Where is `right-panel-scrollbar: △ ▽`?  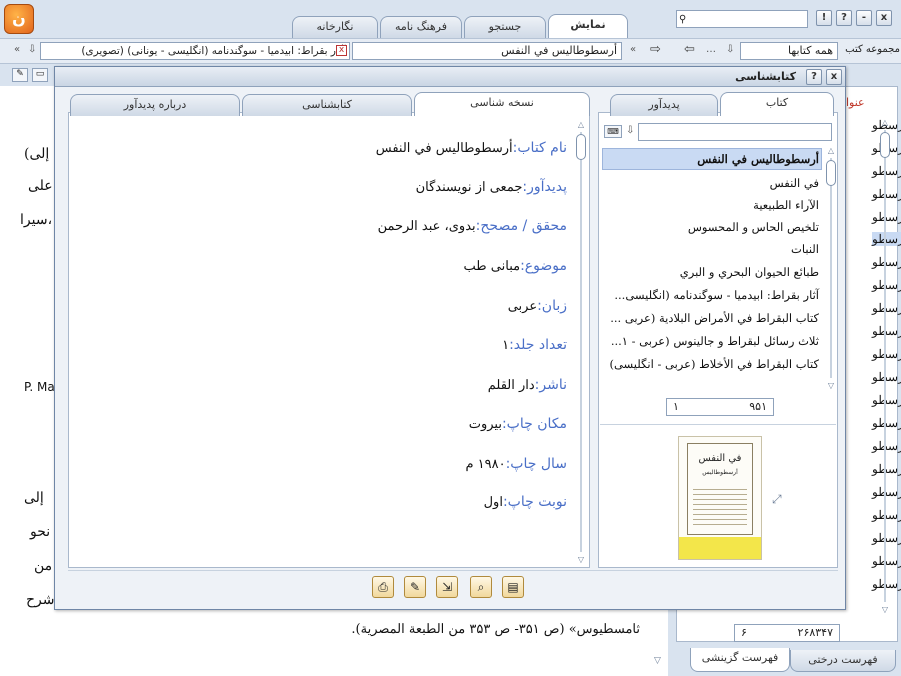
right-panel-scrollbar: △ ▽ is located at coordinates (885, 366).